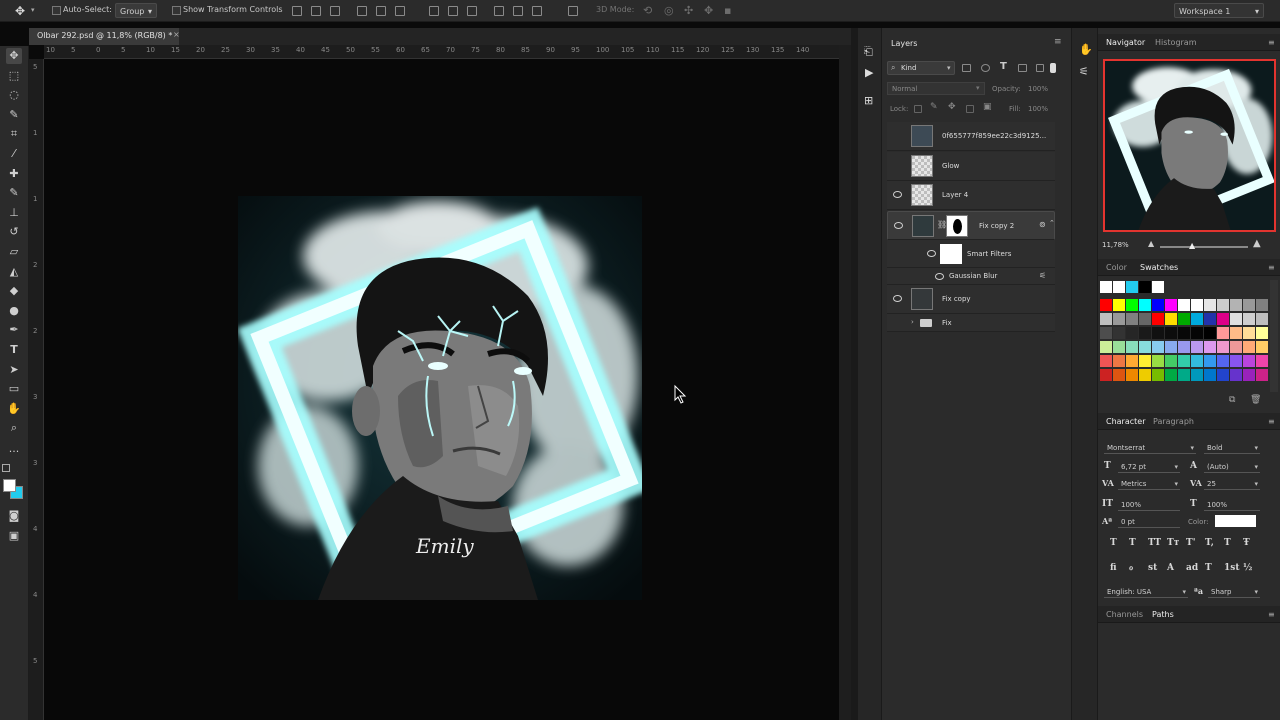 This screenshot has width=1280, height=720. I want to click on opacity-value: 100%, so click(1038, 89).